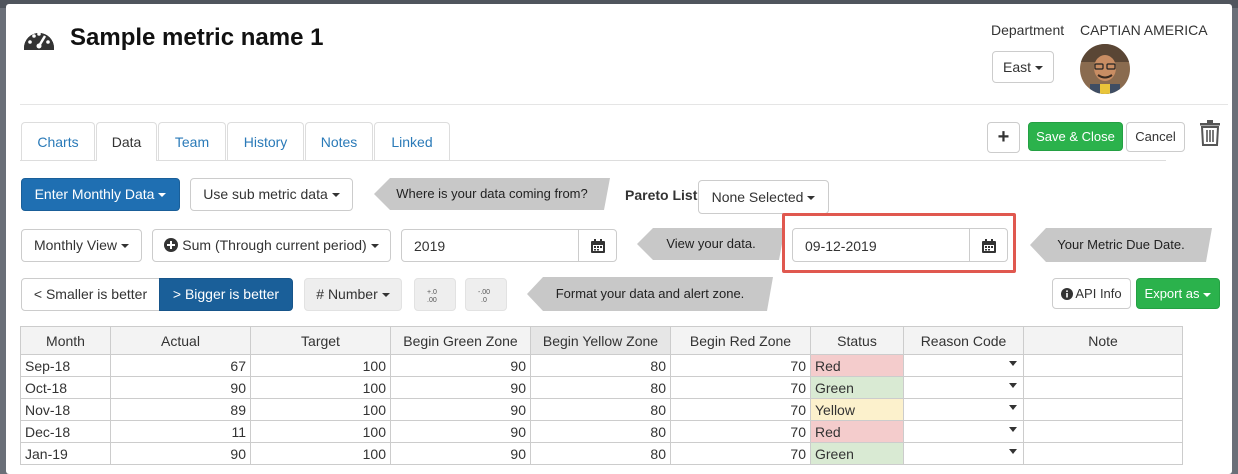 This screenshot has height=474, width=1238. What do you see at coordinates (81, 245) in the screenshot?
I see `view-mode-dropdown: Monthly View` at bounding box center [81, 245].